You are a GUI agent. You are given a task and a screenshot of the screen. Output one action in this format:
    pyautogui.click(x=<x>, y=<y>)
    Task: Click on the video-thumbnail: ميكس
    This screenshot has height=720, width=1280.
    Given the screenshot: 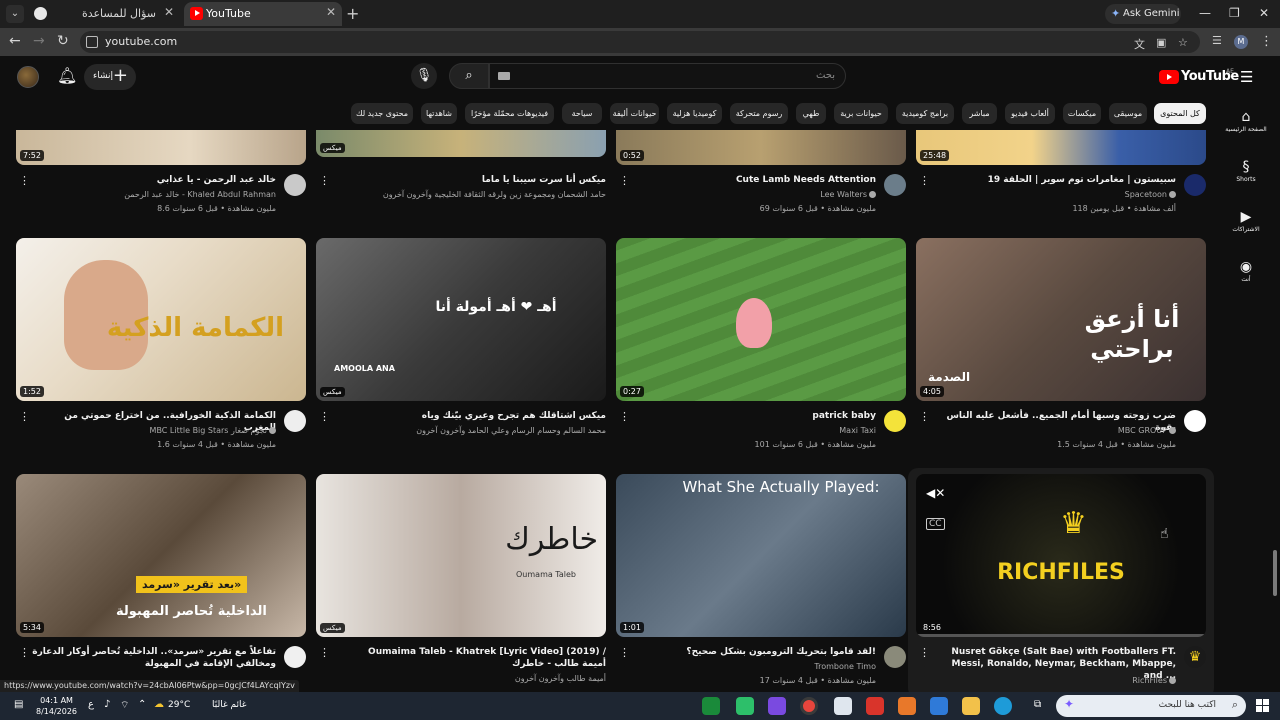 What is the action you would take?
    pyautogui.click(x=461, y=143)
    